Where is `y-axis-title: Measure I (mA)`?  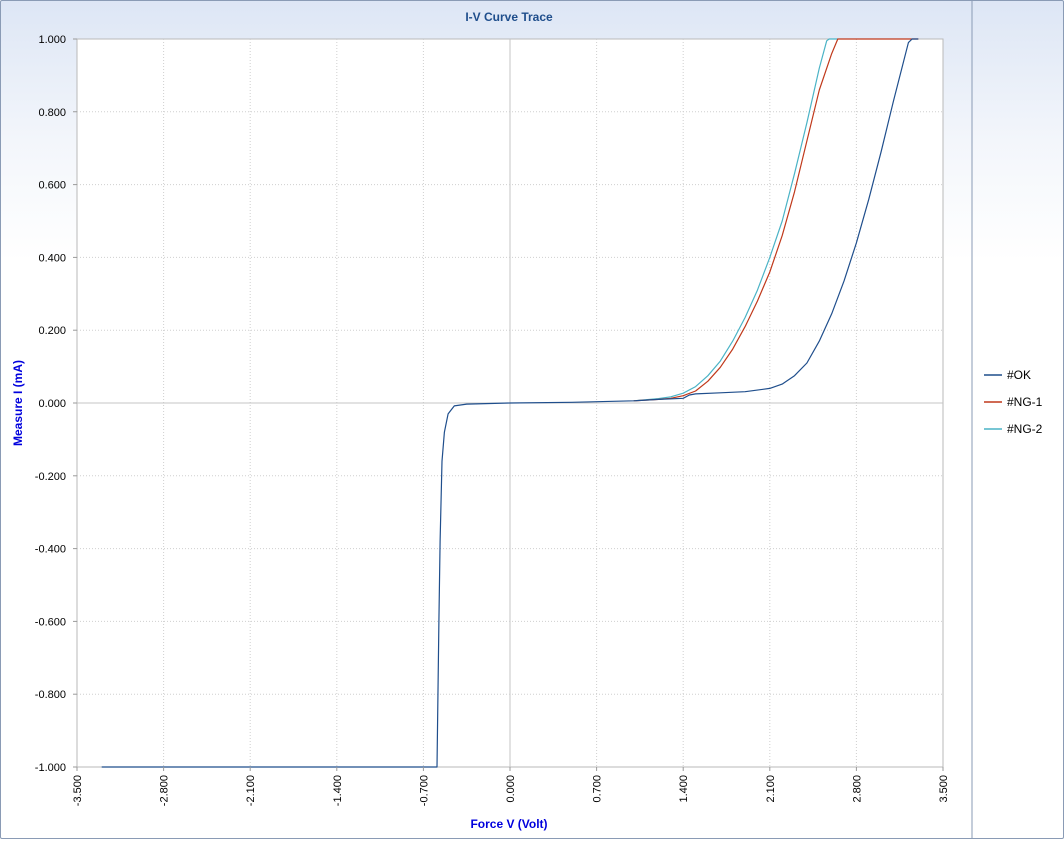 y-axis-title: Measure I (mA) is located at coordinates (18, 403).